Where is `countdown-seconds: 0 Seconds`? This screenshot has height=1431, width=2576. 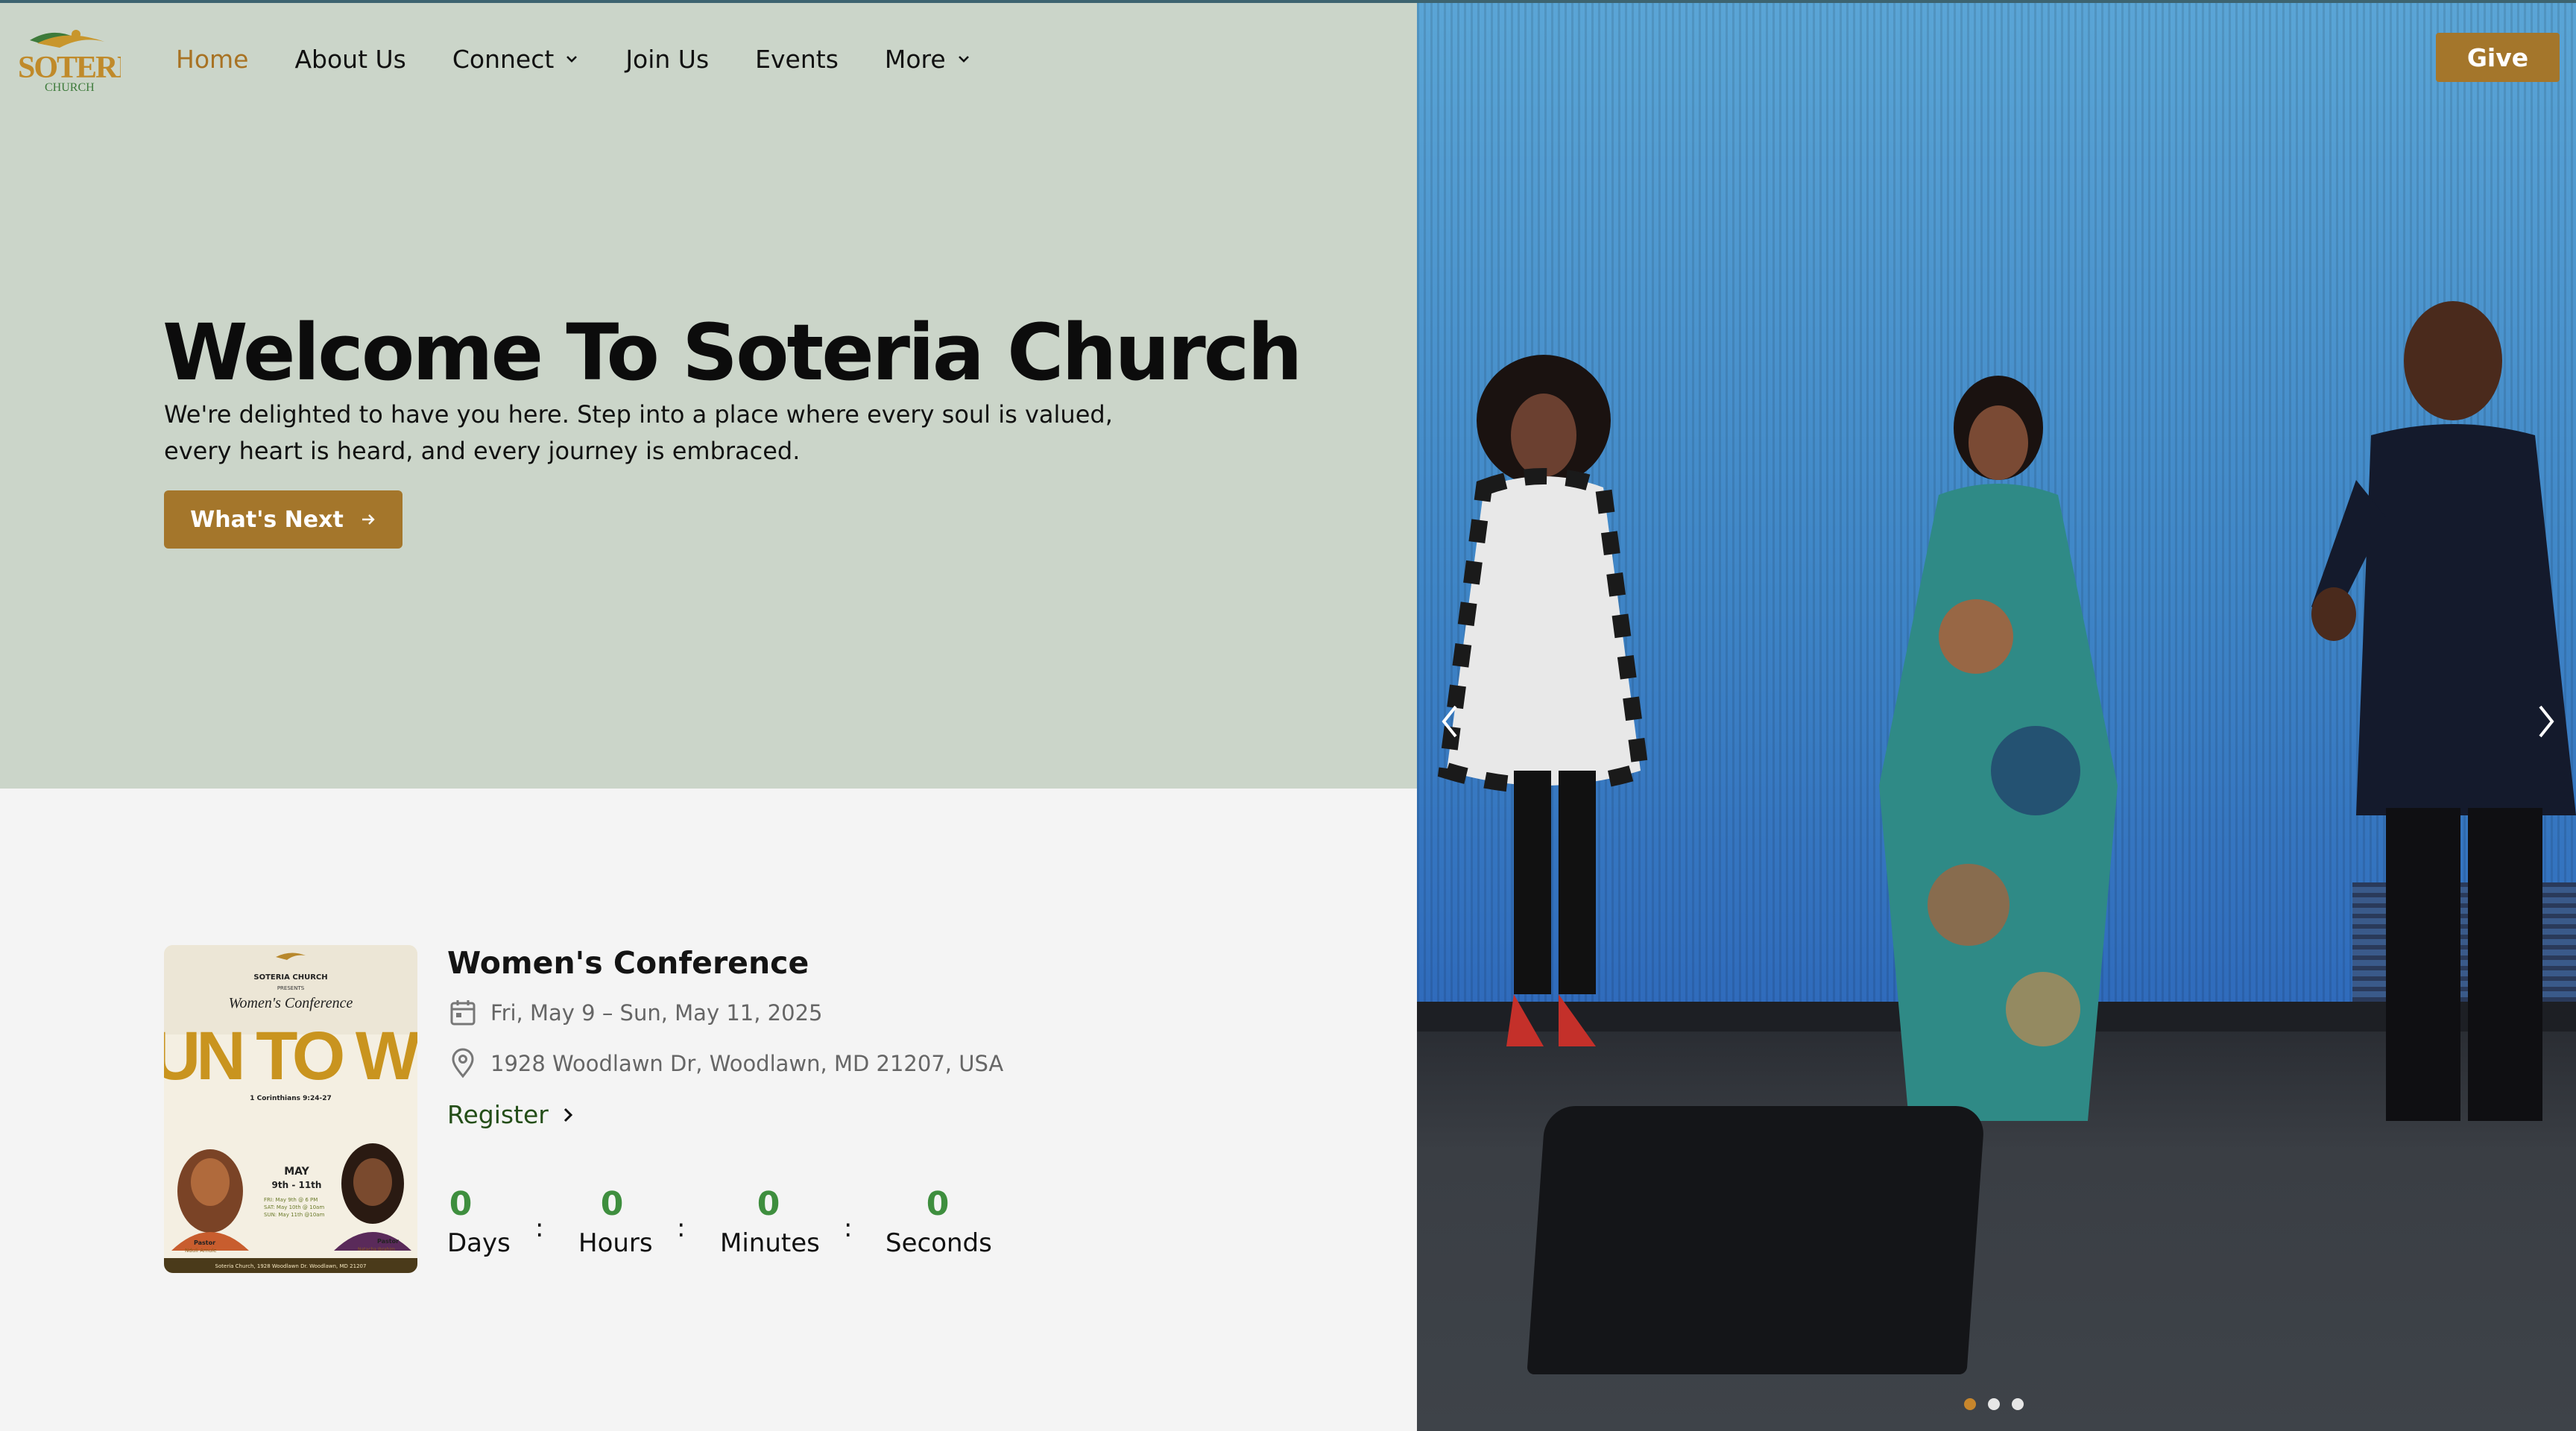 countdown-seconds: 0 Seconds is located at coordinates (939, 1223).